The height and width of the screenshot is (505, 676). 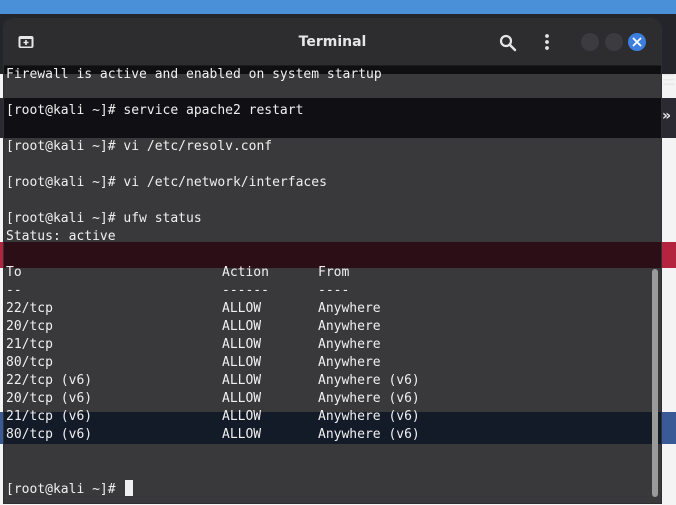 I want to click on terminal-line: [root@kali ~]# ufw status, so click(x=104, y=218).